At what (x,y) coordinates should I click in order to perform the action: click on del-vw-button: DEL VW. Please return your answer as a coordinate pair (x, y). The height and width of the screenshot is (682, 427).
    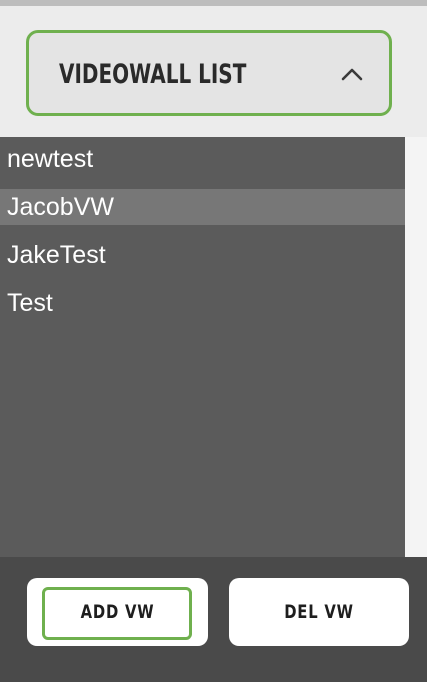
    Looking at the image, I should click on (319, 612).